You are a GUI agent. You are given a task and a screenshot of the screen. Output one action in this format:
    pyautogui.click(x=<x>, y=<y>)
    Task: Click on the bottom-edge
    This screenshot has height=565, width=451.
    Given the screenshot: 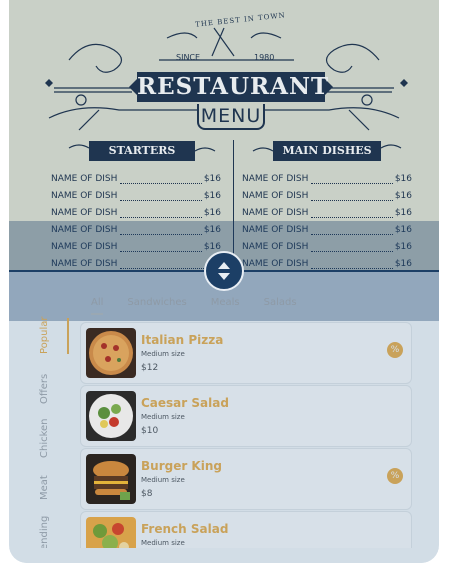 What is the action you would take?
    pyautogui.click(x=224, y=555)
    